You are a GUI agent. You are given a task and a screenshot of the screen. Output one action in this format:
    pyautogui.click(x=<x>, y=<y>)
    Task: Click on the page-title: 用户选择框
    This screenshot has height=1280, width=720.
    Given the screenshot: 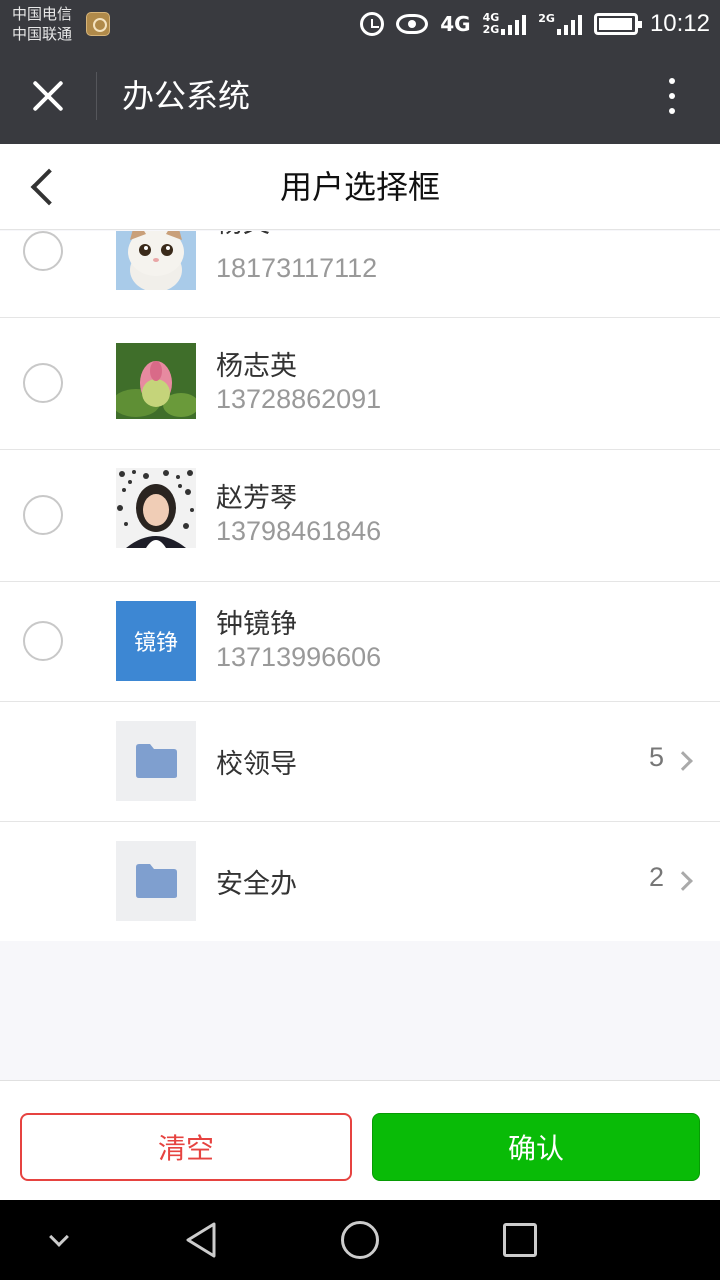 What is the action you would take?
    pyautogui.click(x=359, y=187)
    